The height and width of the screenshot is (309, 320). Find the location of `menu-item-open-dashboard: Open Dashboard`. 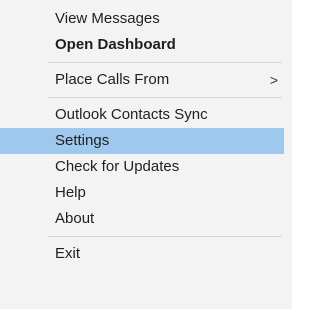

menu-item-open-dashboard: Open Dashboard is located at coordinates (146, 45).